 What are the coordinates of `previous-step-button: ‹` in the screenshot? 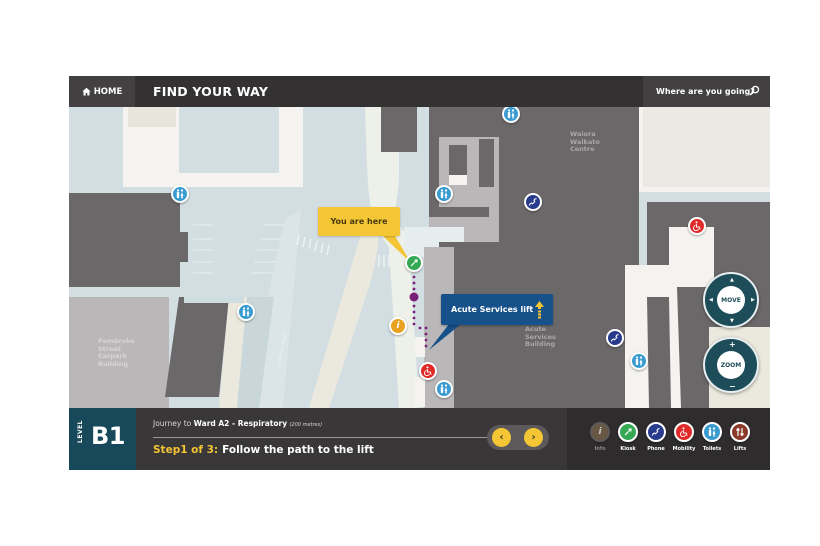 It's located at (501, 437).